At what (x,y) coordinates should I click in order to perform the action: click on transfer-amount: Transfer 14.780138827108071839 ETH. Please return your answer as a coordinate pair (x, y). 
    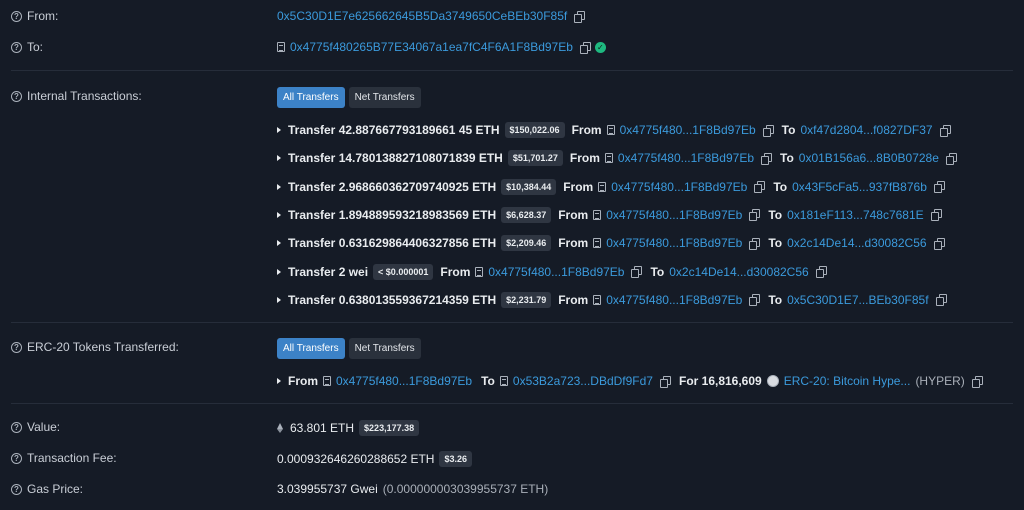
    Looking at the image, I should click on (395, 158).